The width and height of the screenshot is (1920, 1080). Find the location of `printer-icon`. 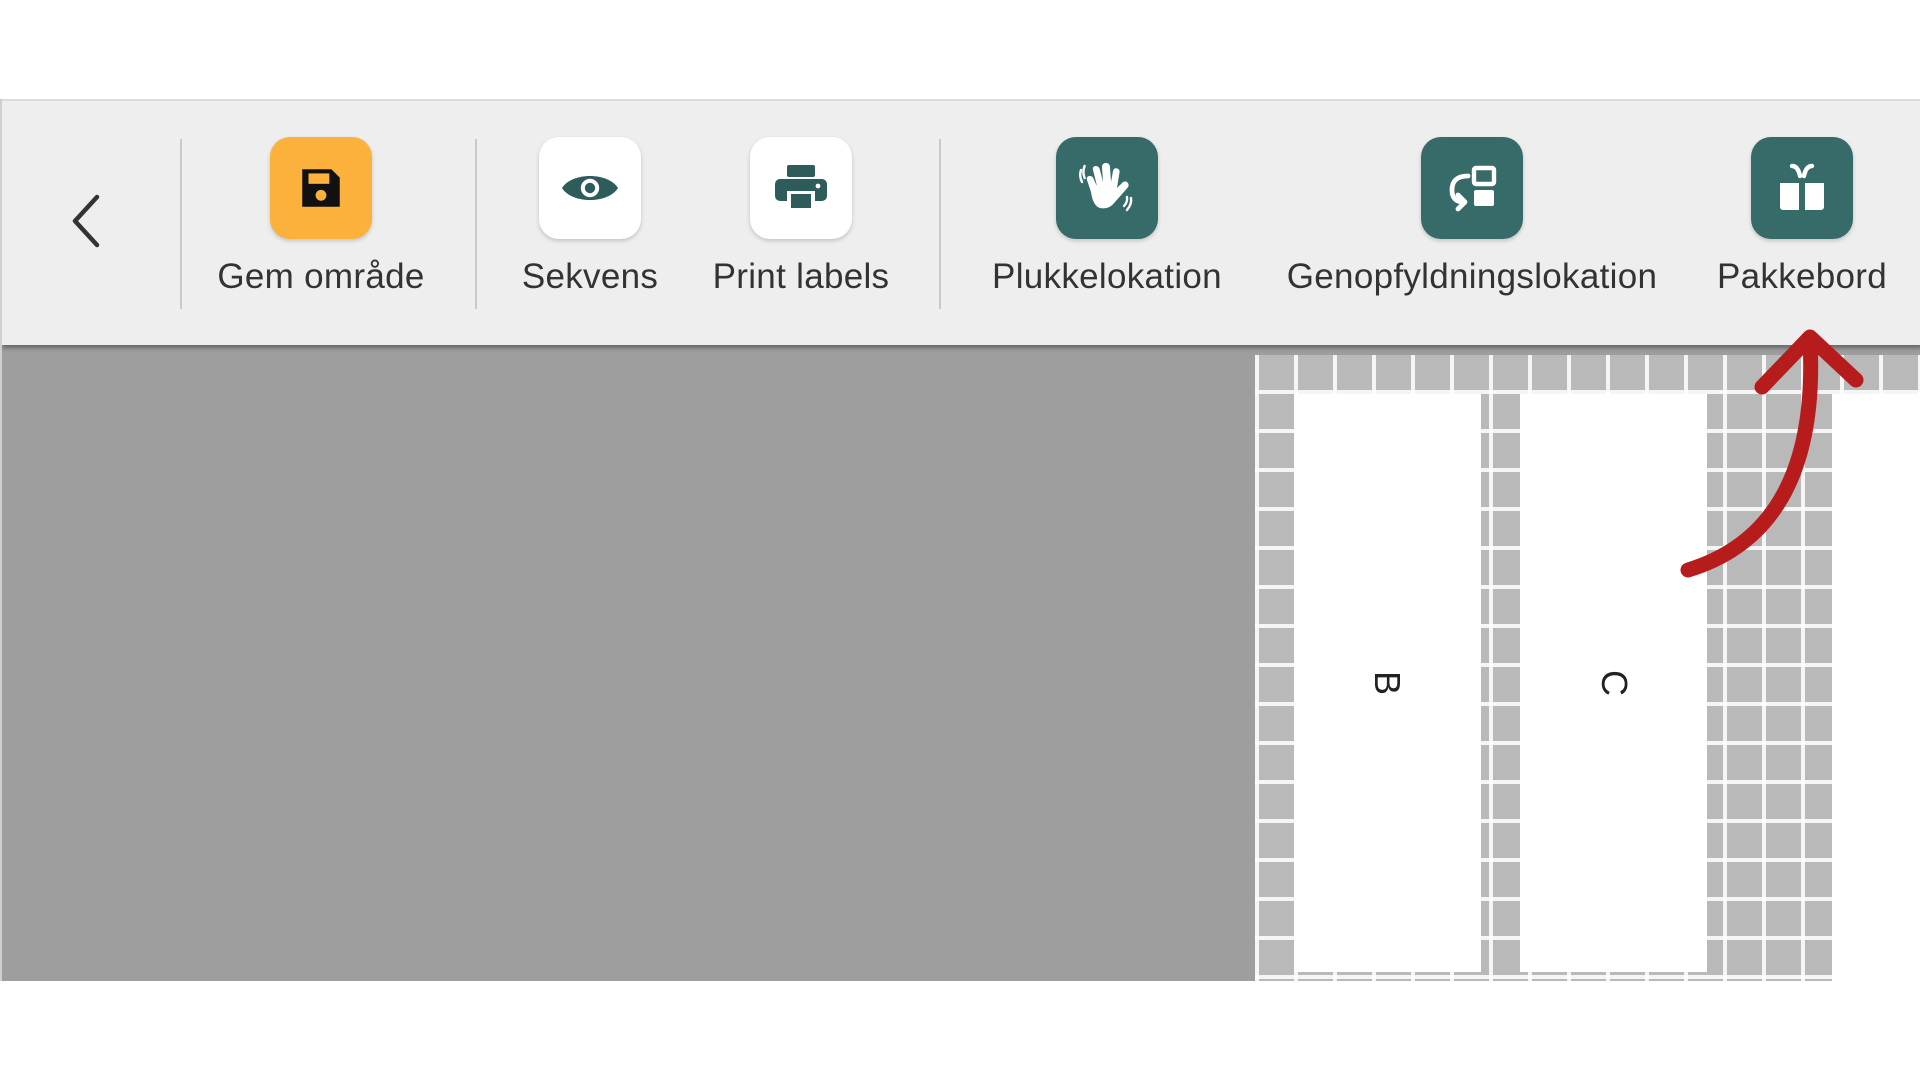

printer-icon is located at coordinates (801, 188).